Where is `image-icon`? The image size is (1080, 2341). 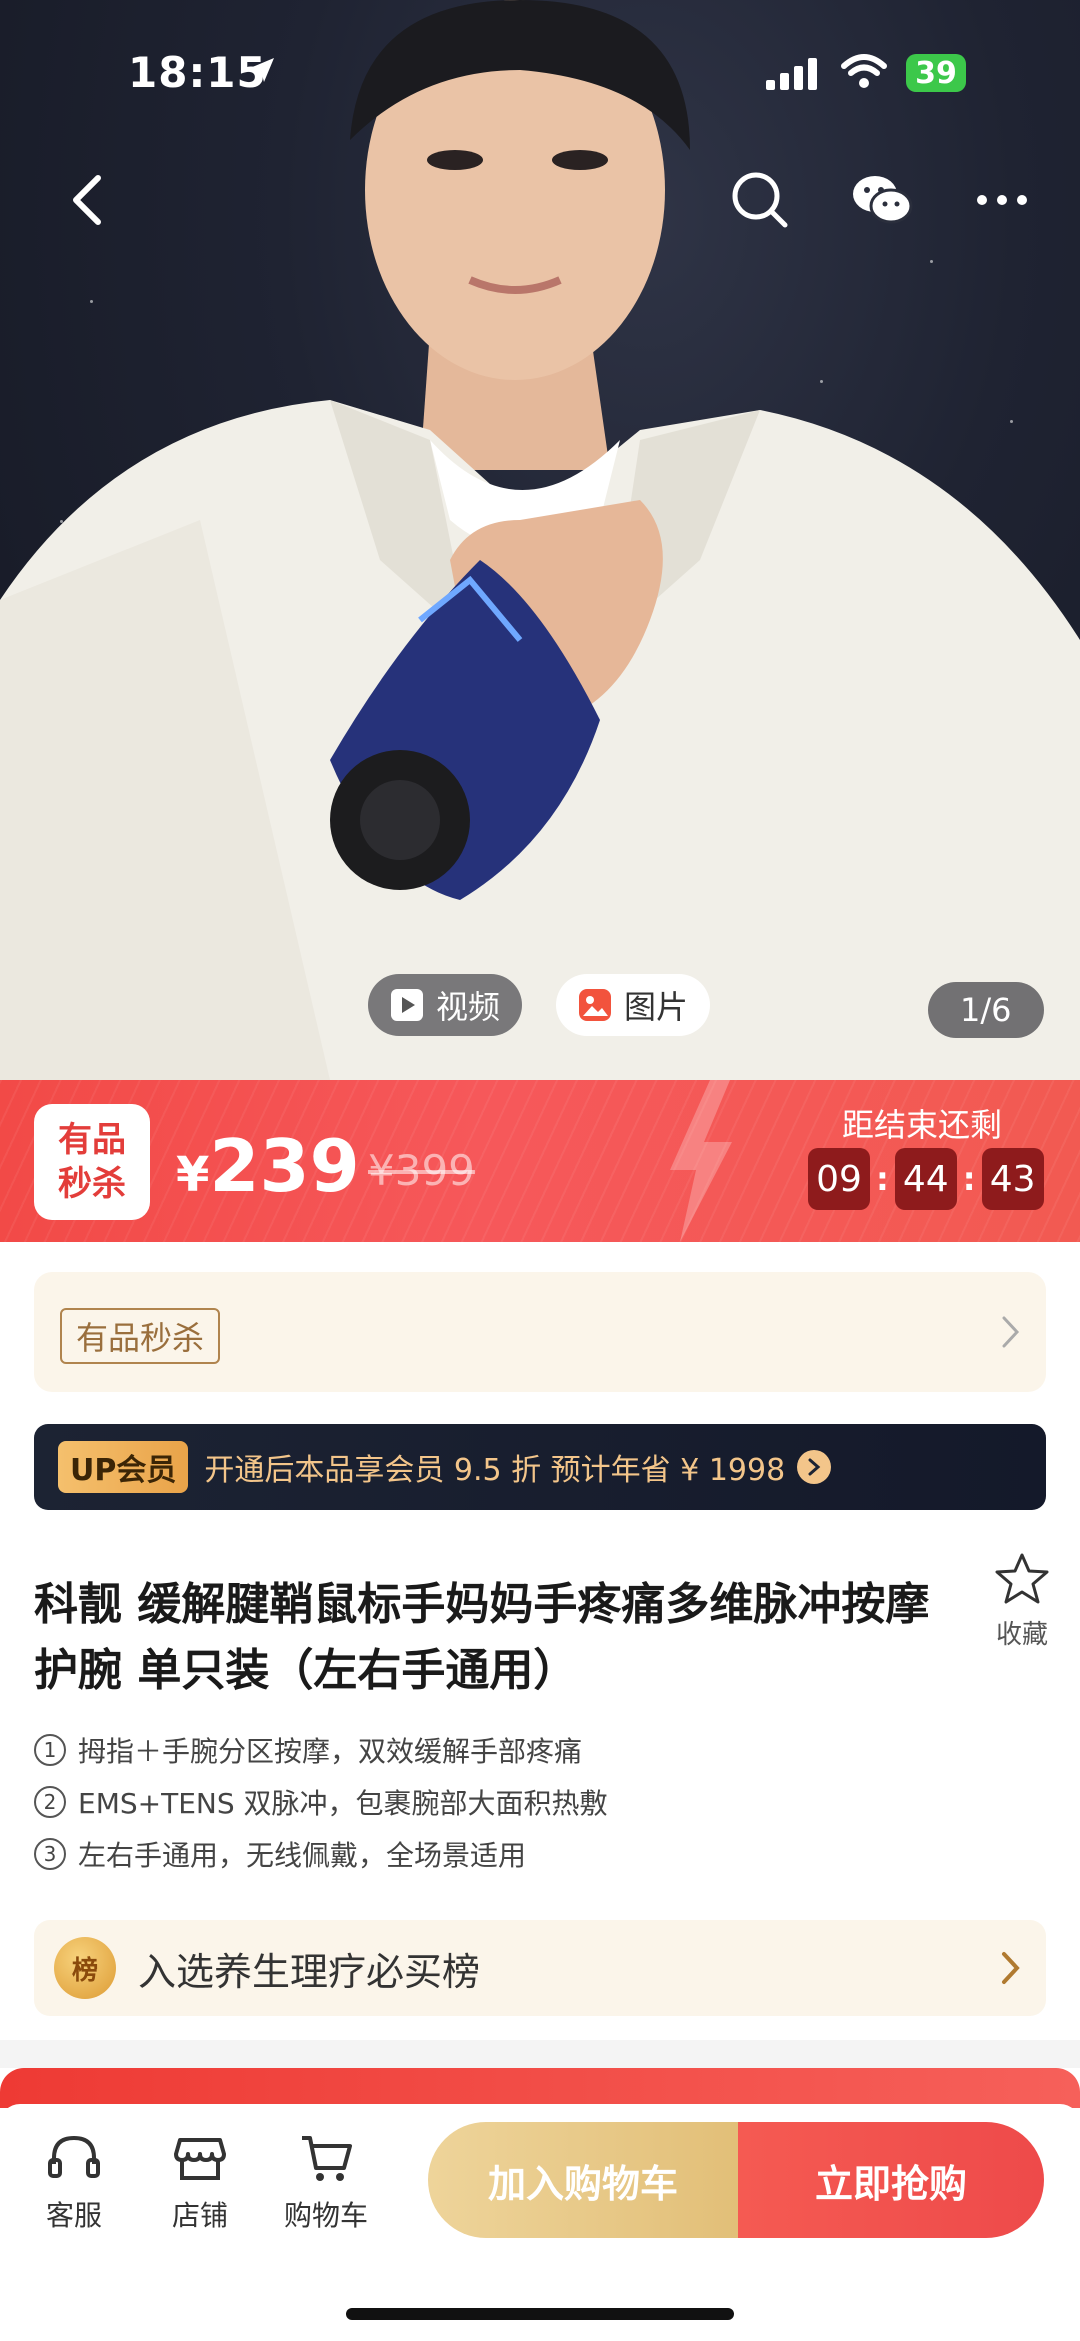
image-icon is located at coordinates (595, 1005).